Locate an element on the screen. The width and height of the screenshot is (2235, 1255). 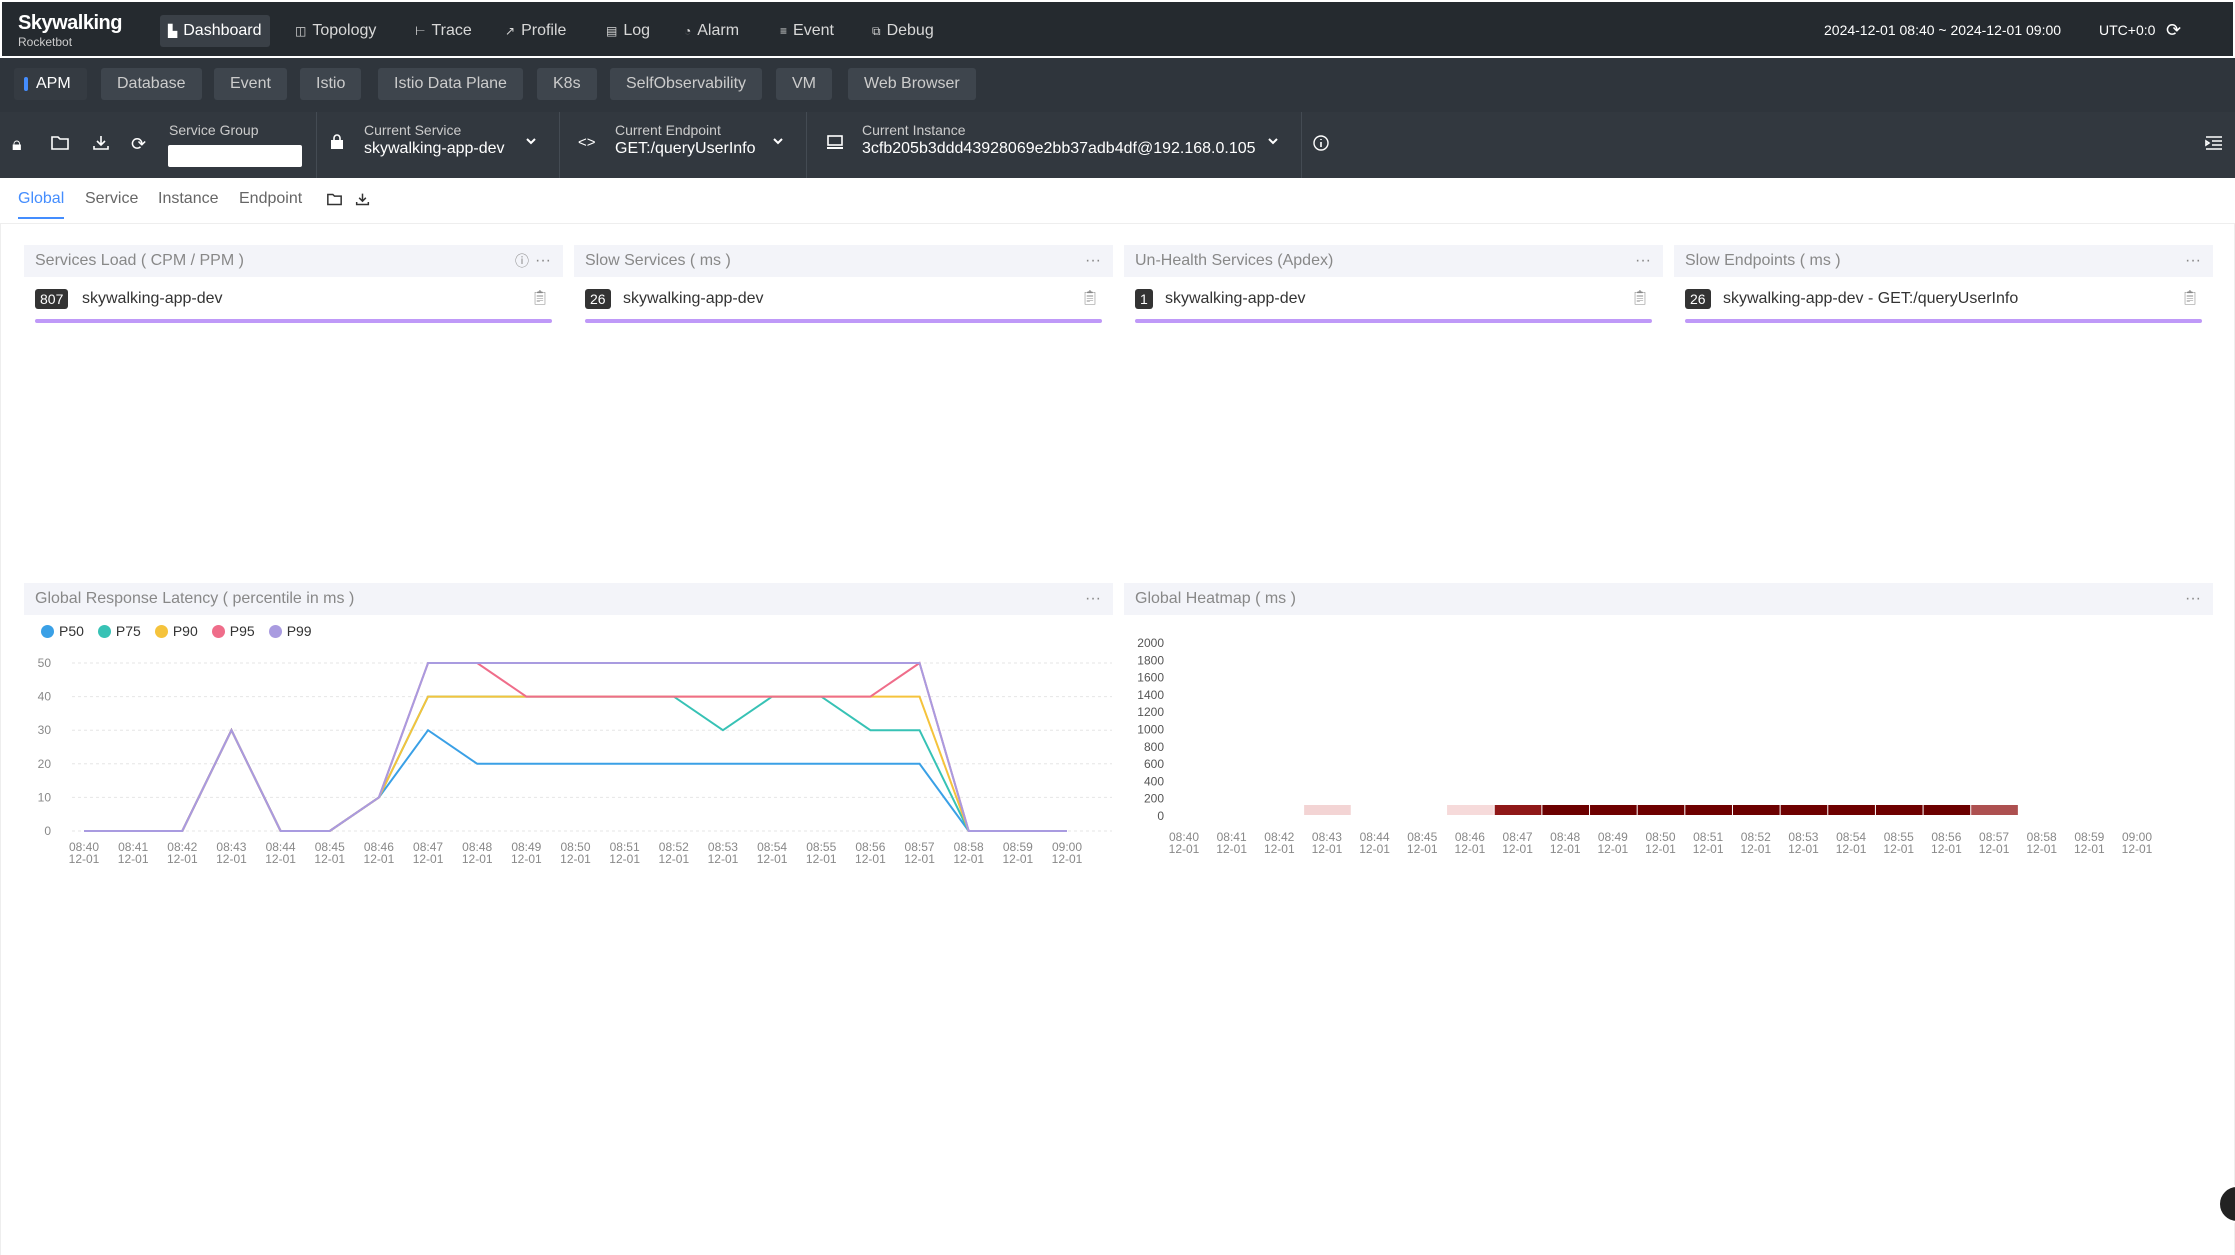
list-item: 807 skywalking-app-dev 📋︎ is located at coordinates (293, 306).